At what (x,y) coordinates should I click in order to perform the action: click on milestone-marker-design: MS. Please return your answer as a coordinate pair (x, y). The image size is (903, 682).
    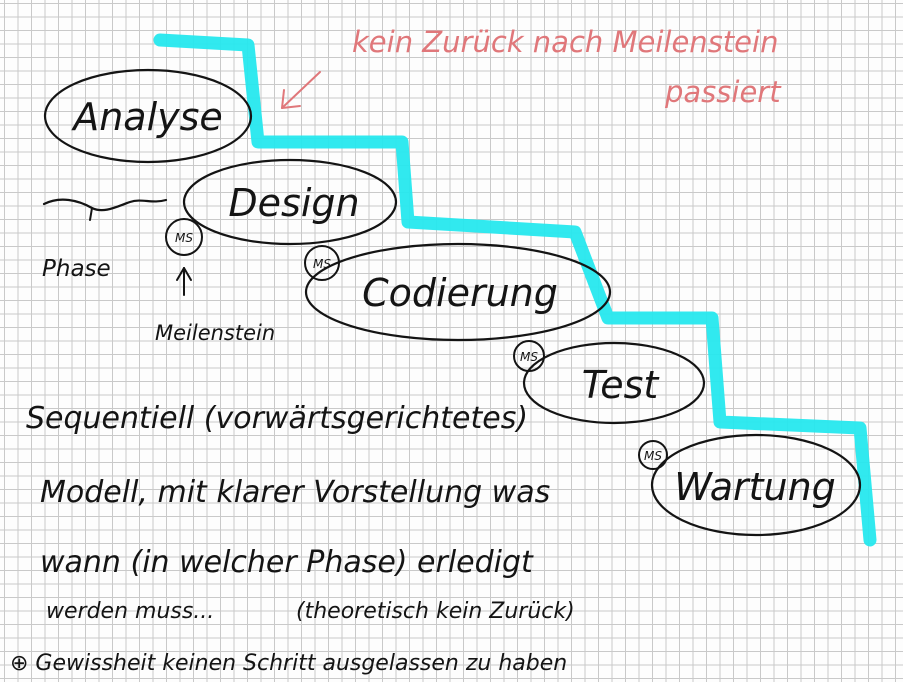
    Looking at the image, I should click on (184, 237).